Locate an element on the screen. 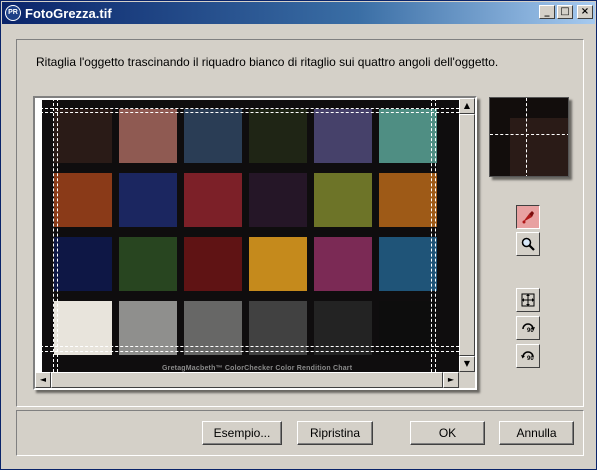  reset-button: Ripristina is located at coordinates (335, 433).